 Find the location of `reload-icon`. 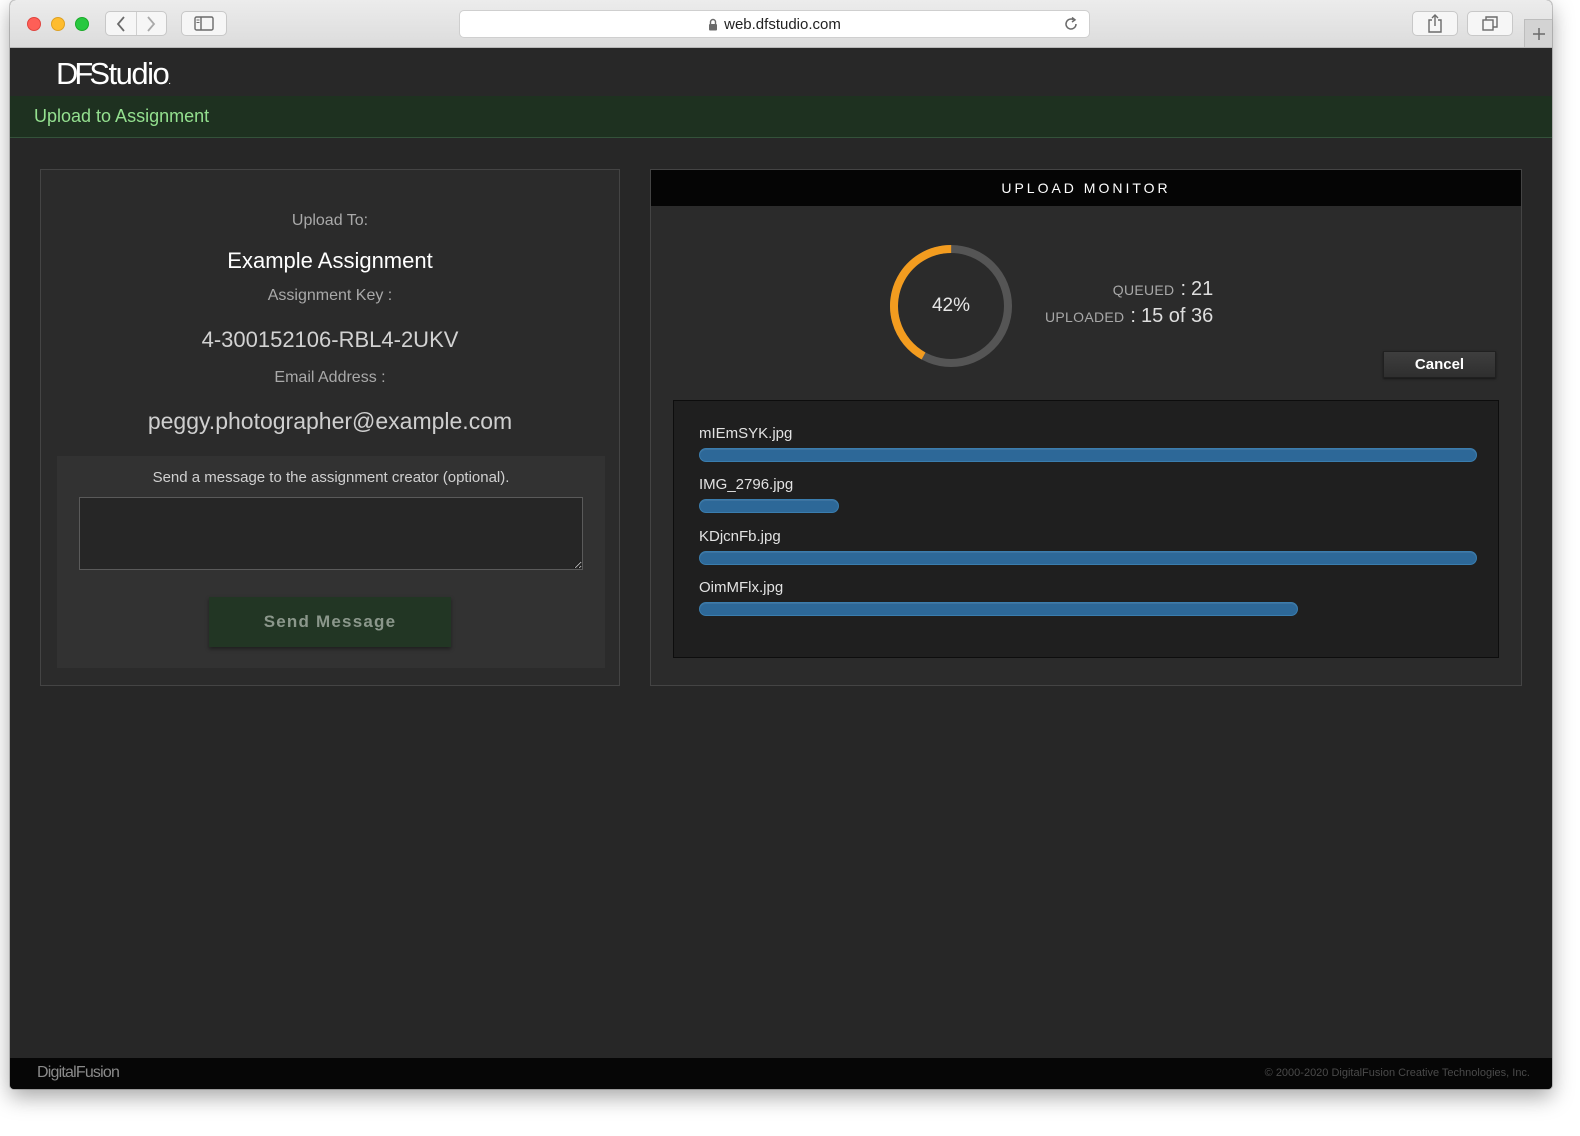

reload-icon is located at coordinates (1071, 26).